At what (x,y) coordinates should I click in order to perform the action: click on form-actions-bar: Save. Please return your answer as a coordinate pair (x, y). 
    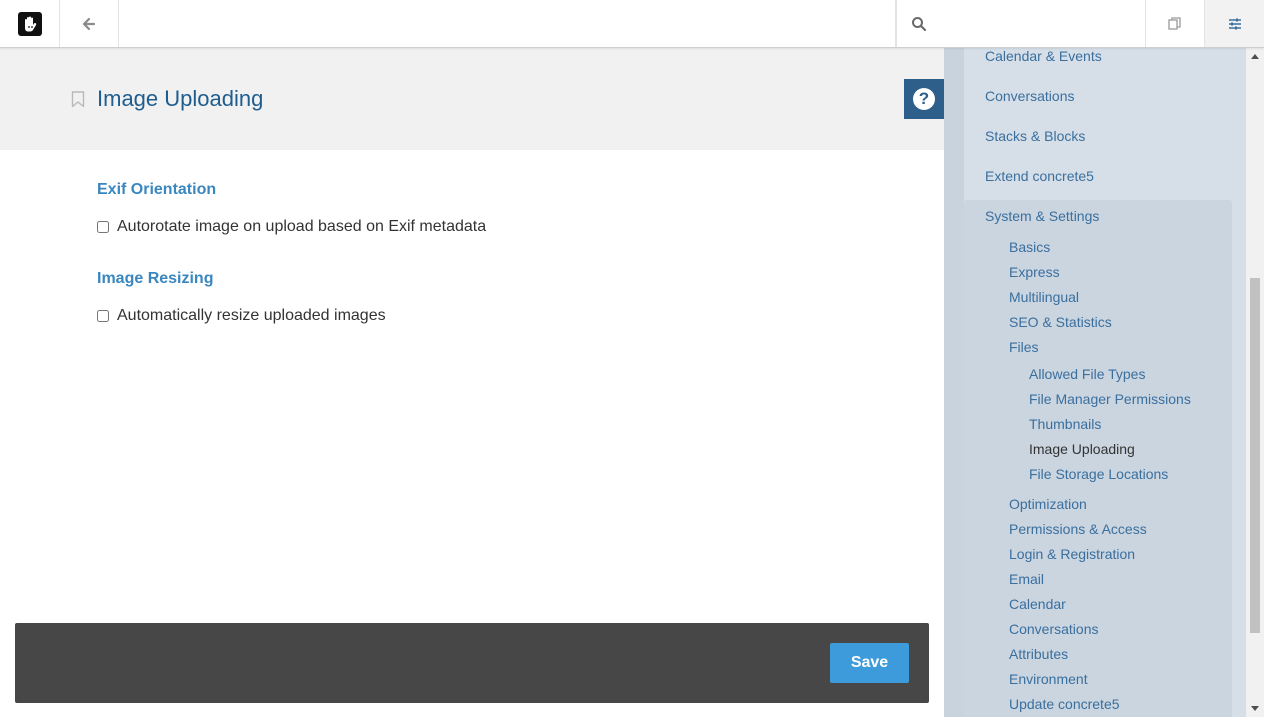
    Looking at the image, I should click on (472, 663).